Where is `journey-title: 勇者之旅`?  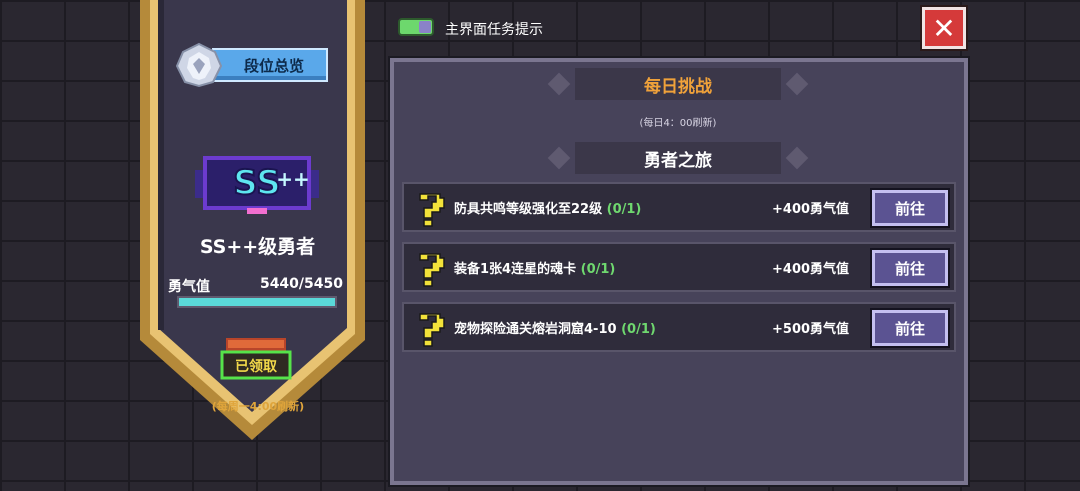 journey-title: 勇者之旅 is located at coordinates (678, 160).